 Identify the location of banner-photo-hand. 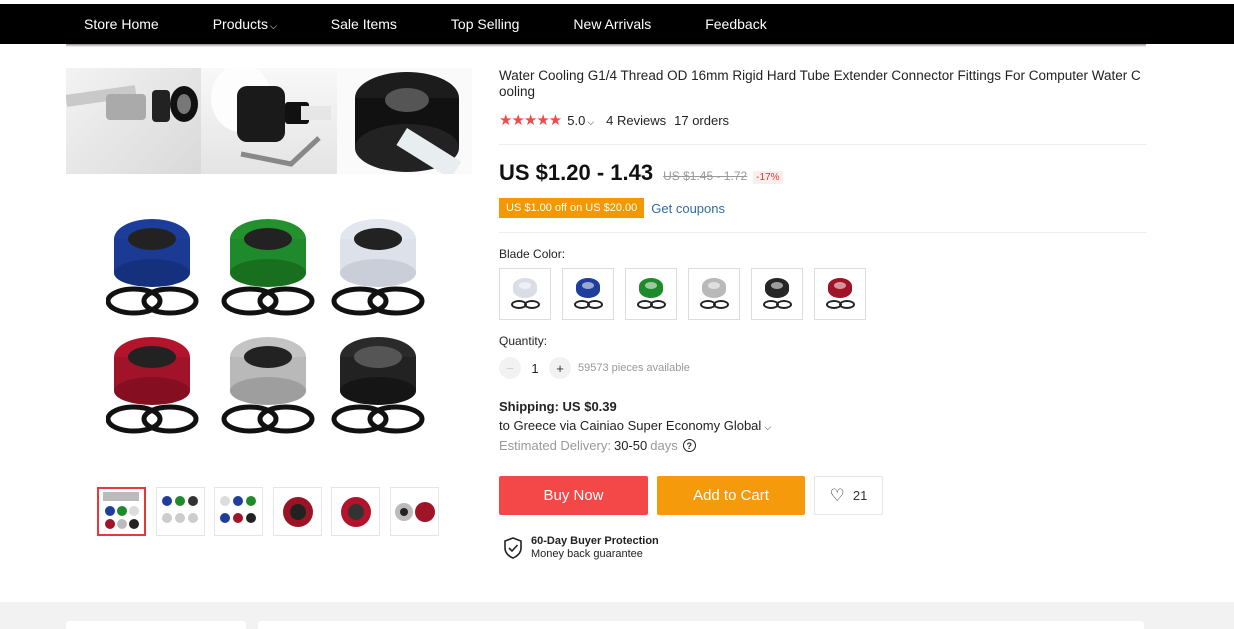
(269, 121).